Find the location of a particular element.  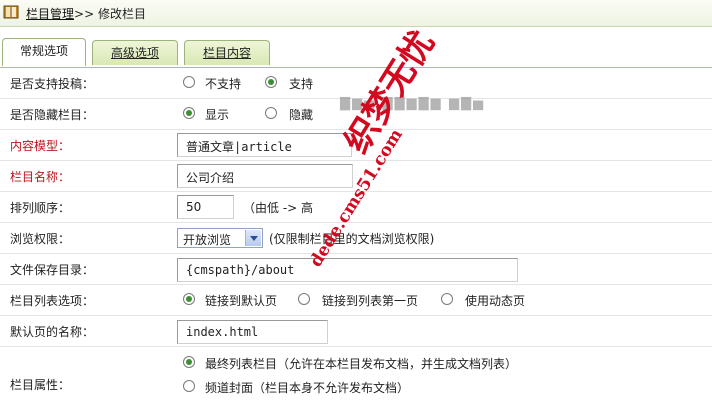

radio-contribute-no is located at coordinates (189, 82).